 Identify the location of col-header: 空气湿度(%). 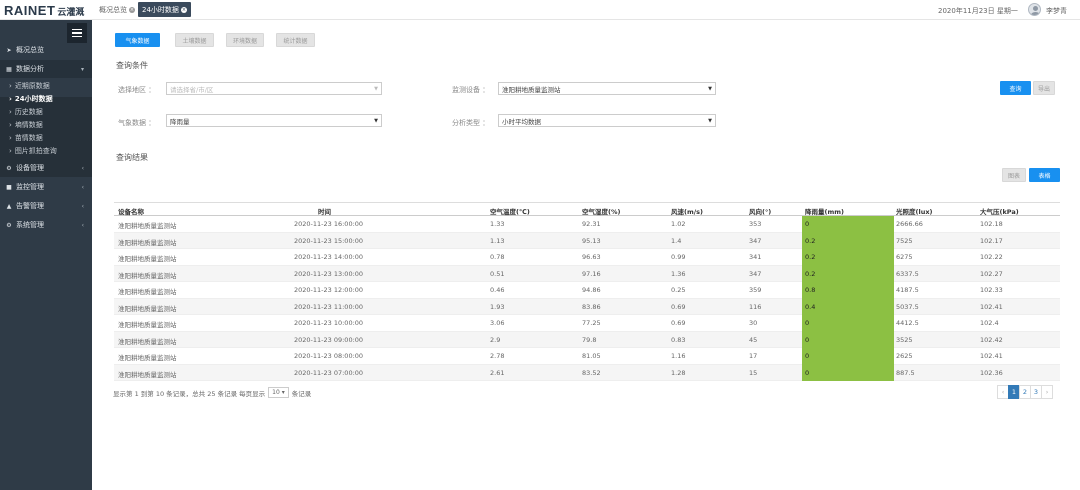
(601, 211).